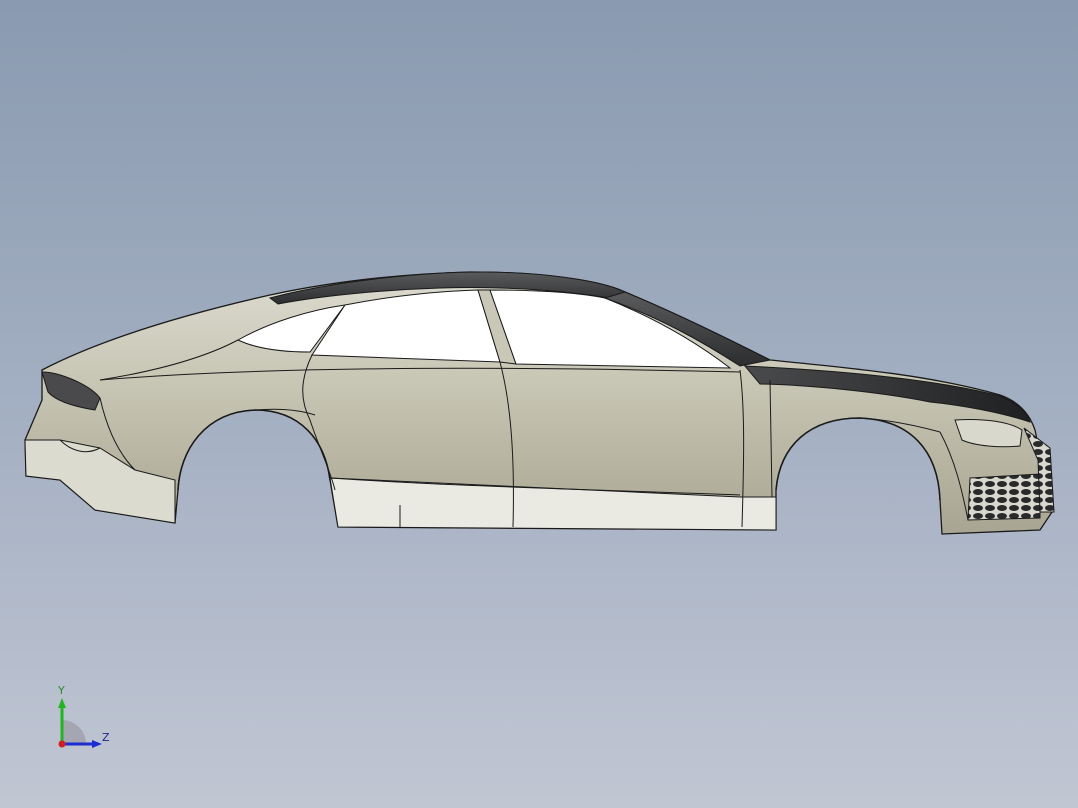 The image size is (1078, 808). What do you see at coordinates (74, 732) in the screenshot?
I see `triad-quadrant` at bounding box center [74, 732].